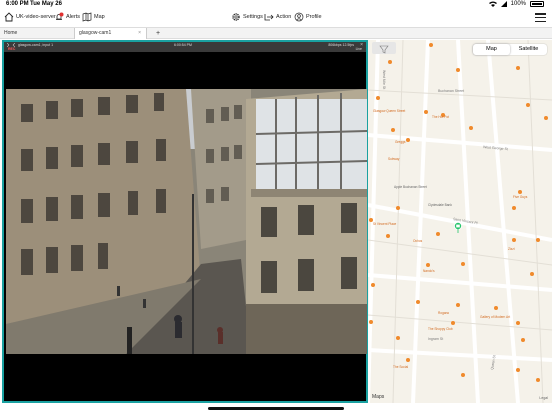  I want to click on map-type-satellite: Satellite, so click(528, 49).